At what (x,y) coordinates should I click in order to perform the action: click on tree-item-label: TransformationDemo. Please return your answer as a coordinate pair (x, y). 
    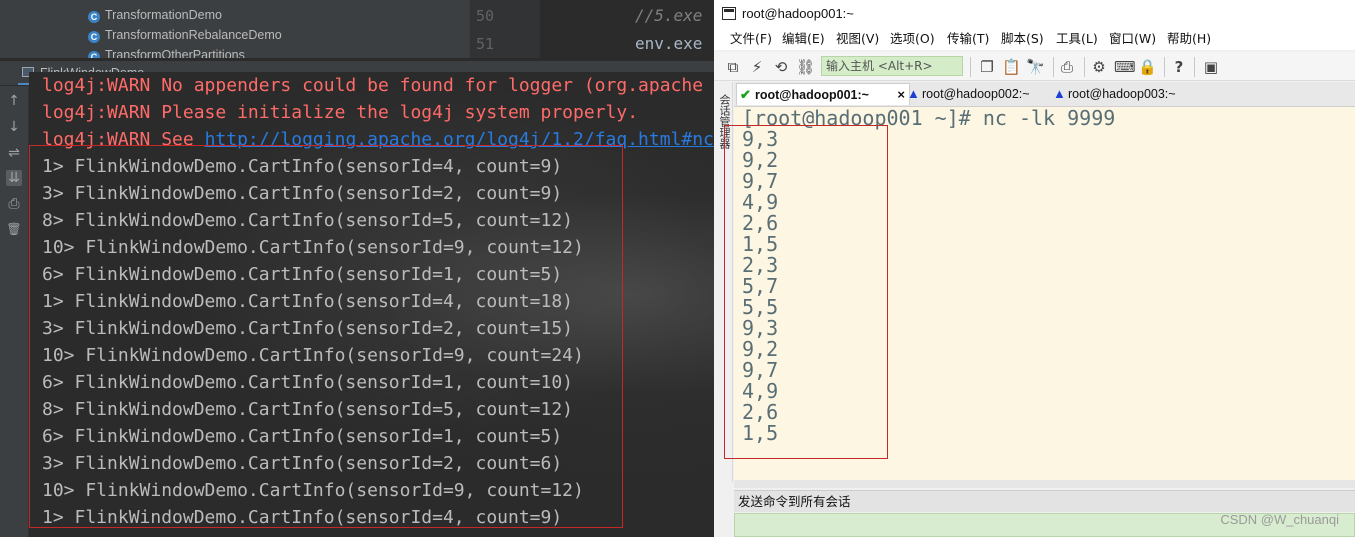
    Looking at the image, I should click on (163, 15).